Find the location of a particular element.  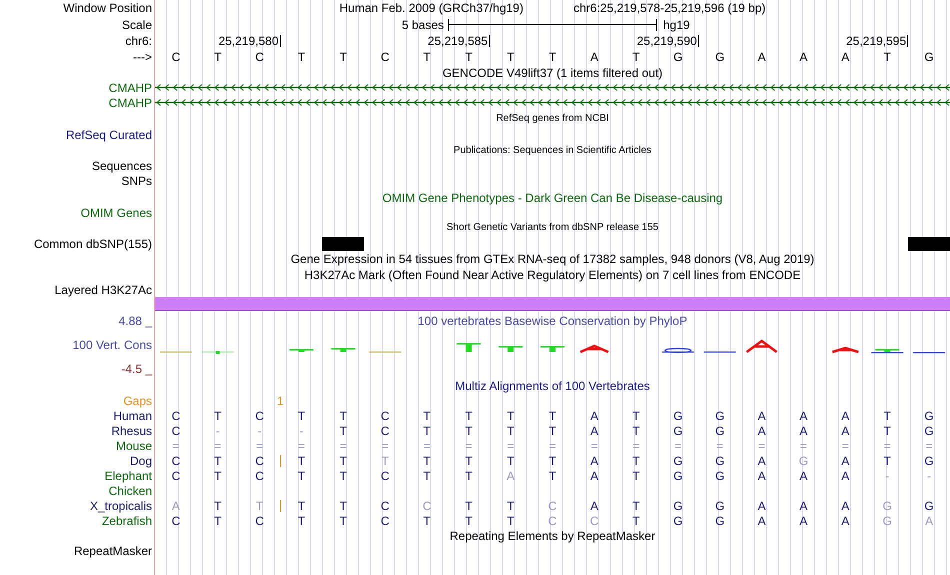

track-title: Repeating Elements by RepeatMasker is located at coordinates (553, 536).